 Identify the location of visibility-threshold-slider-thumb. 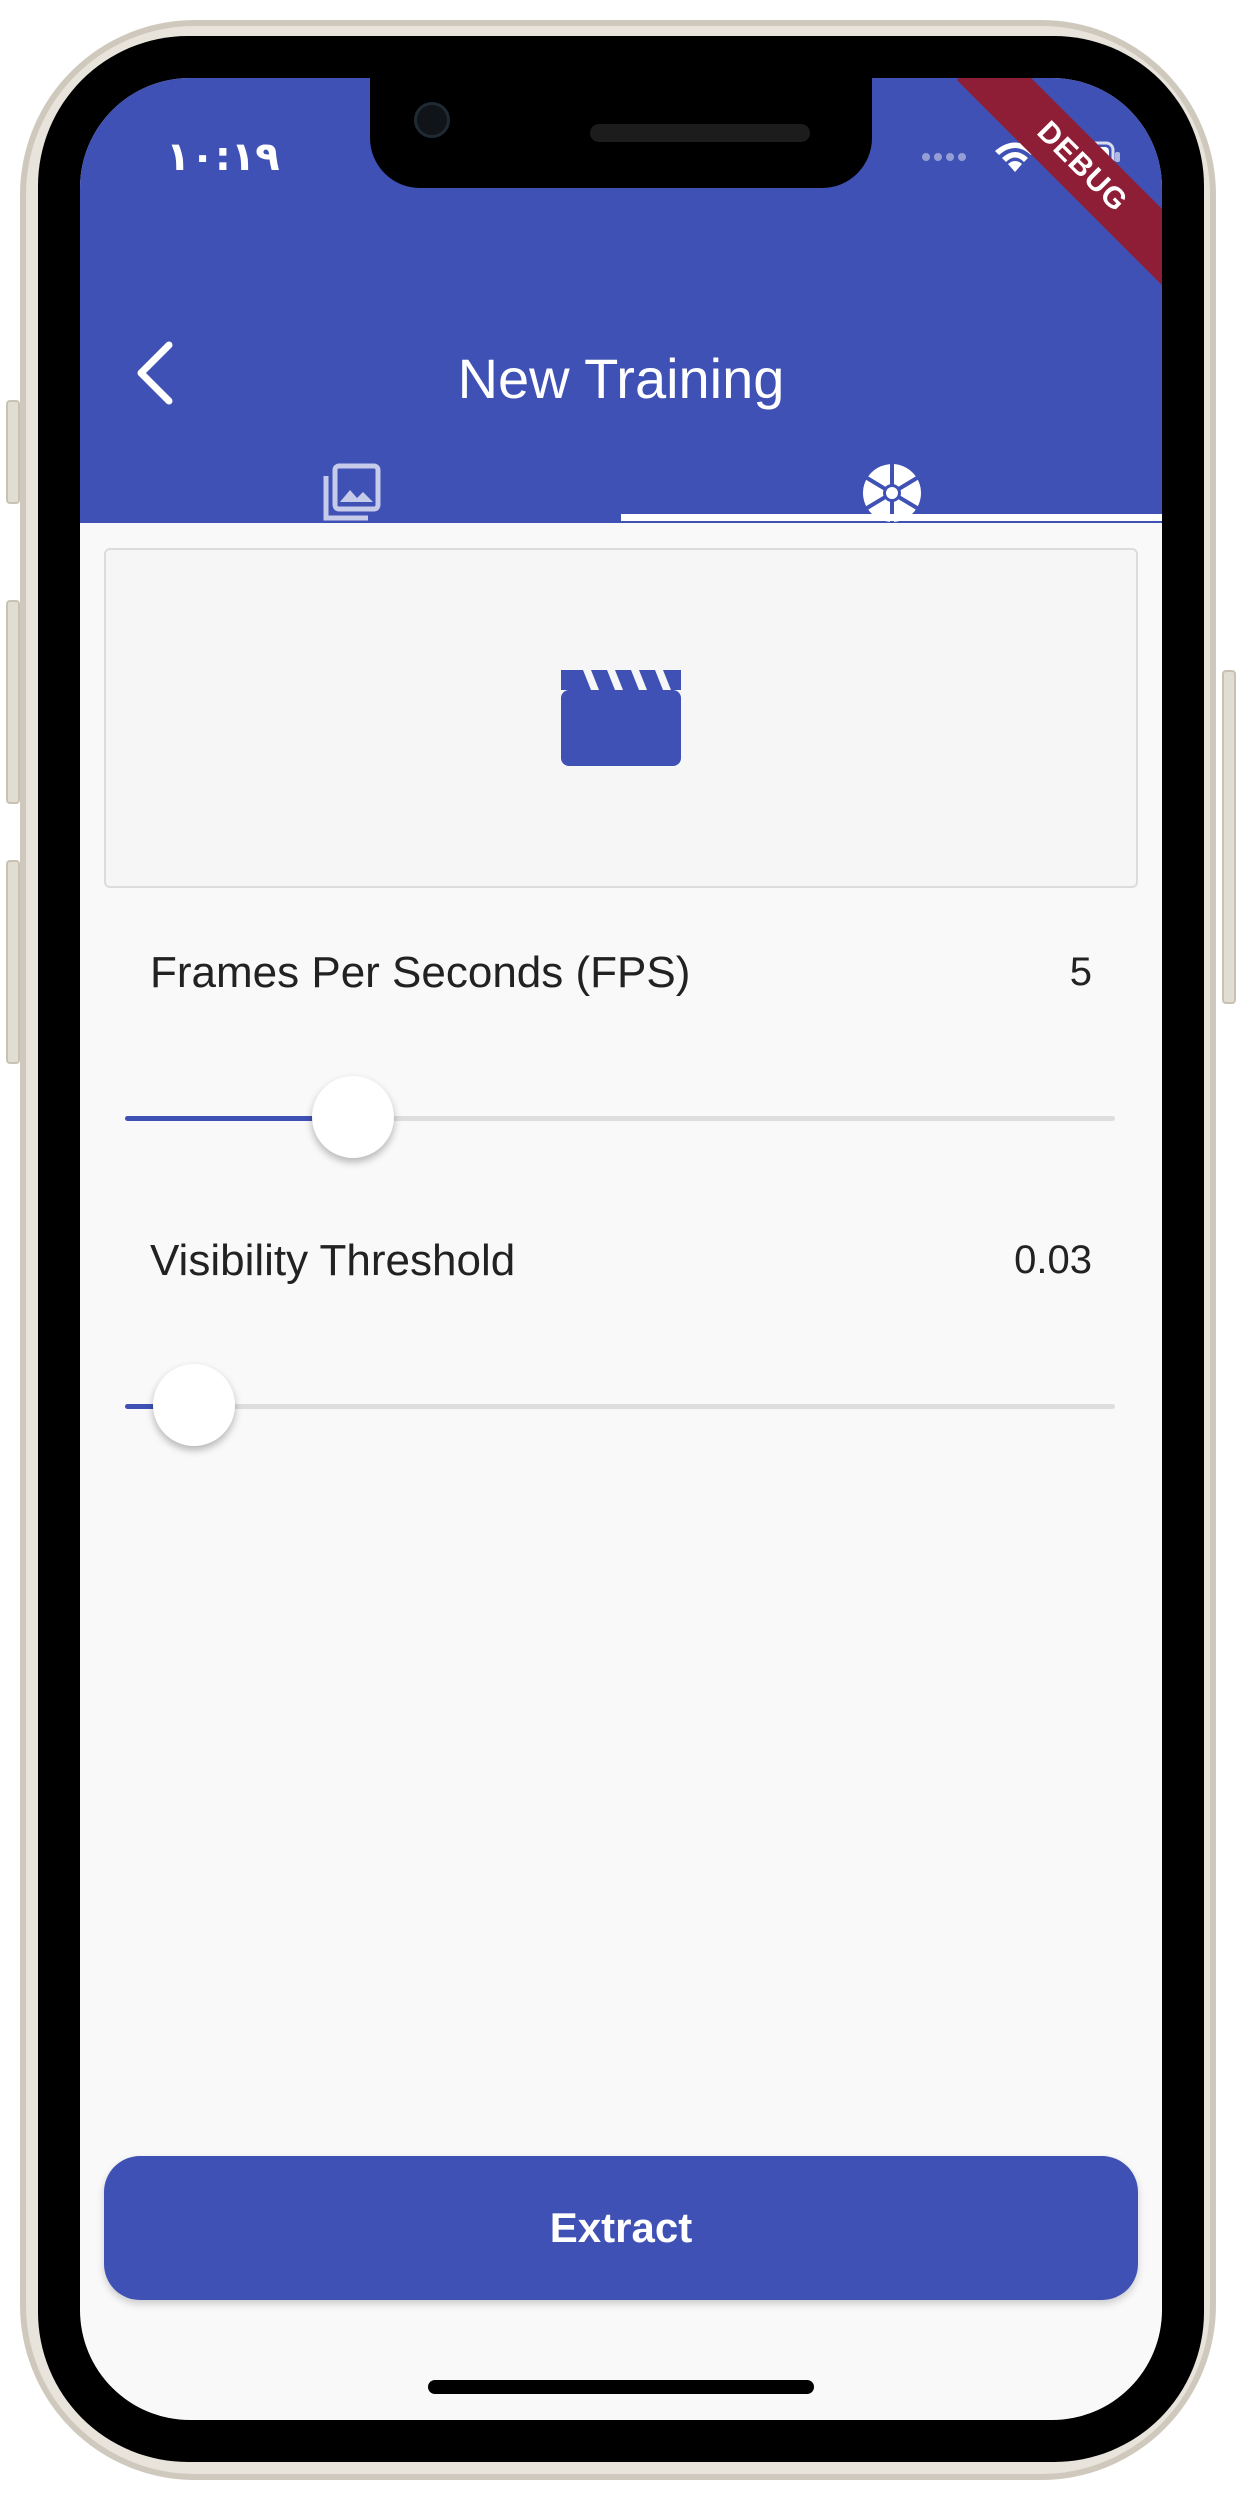
(194, 1405).